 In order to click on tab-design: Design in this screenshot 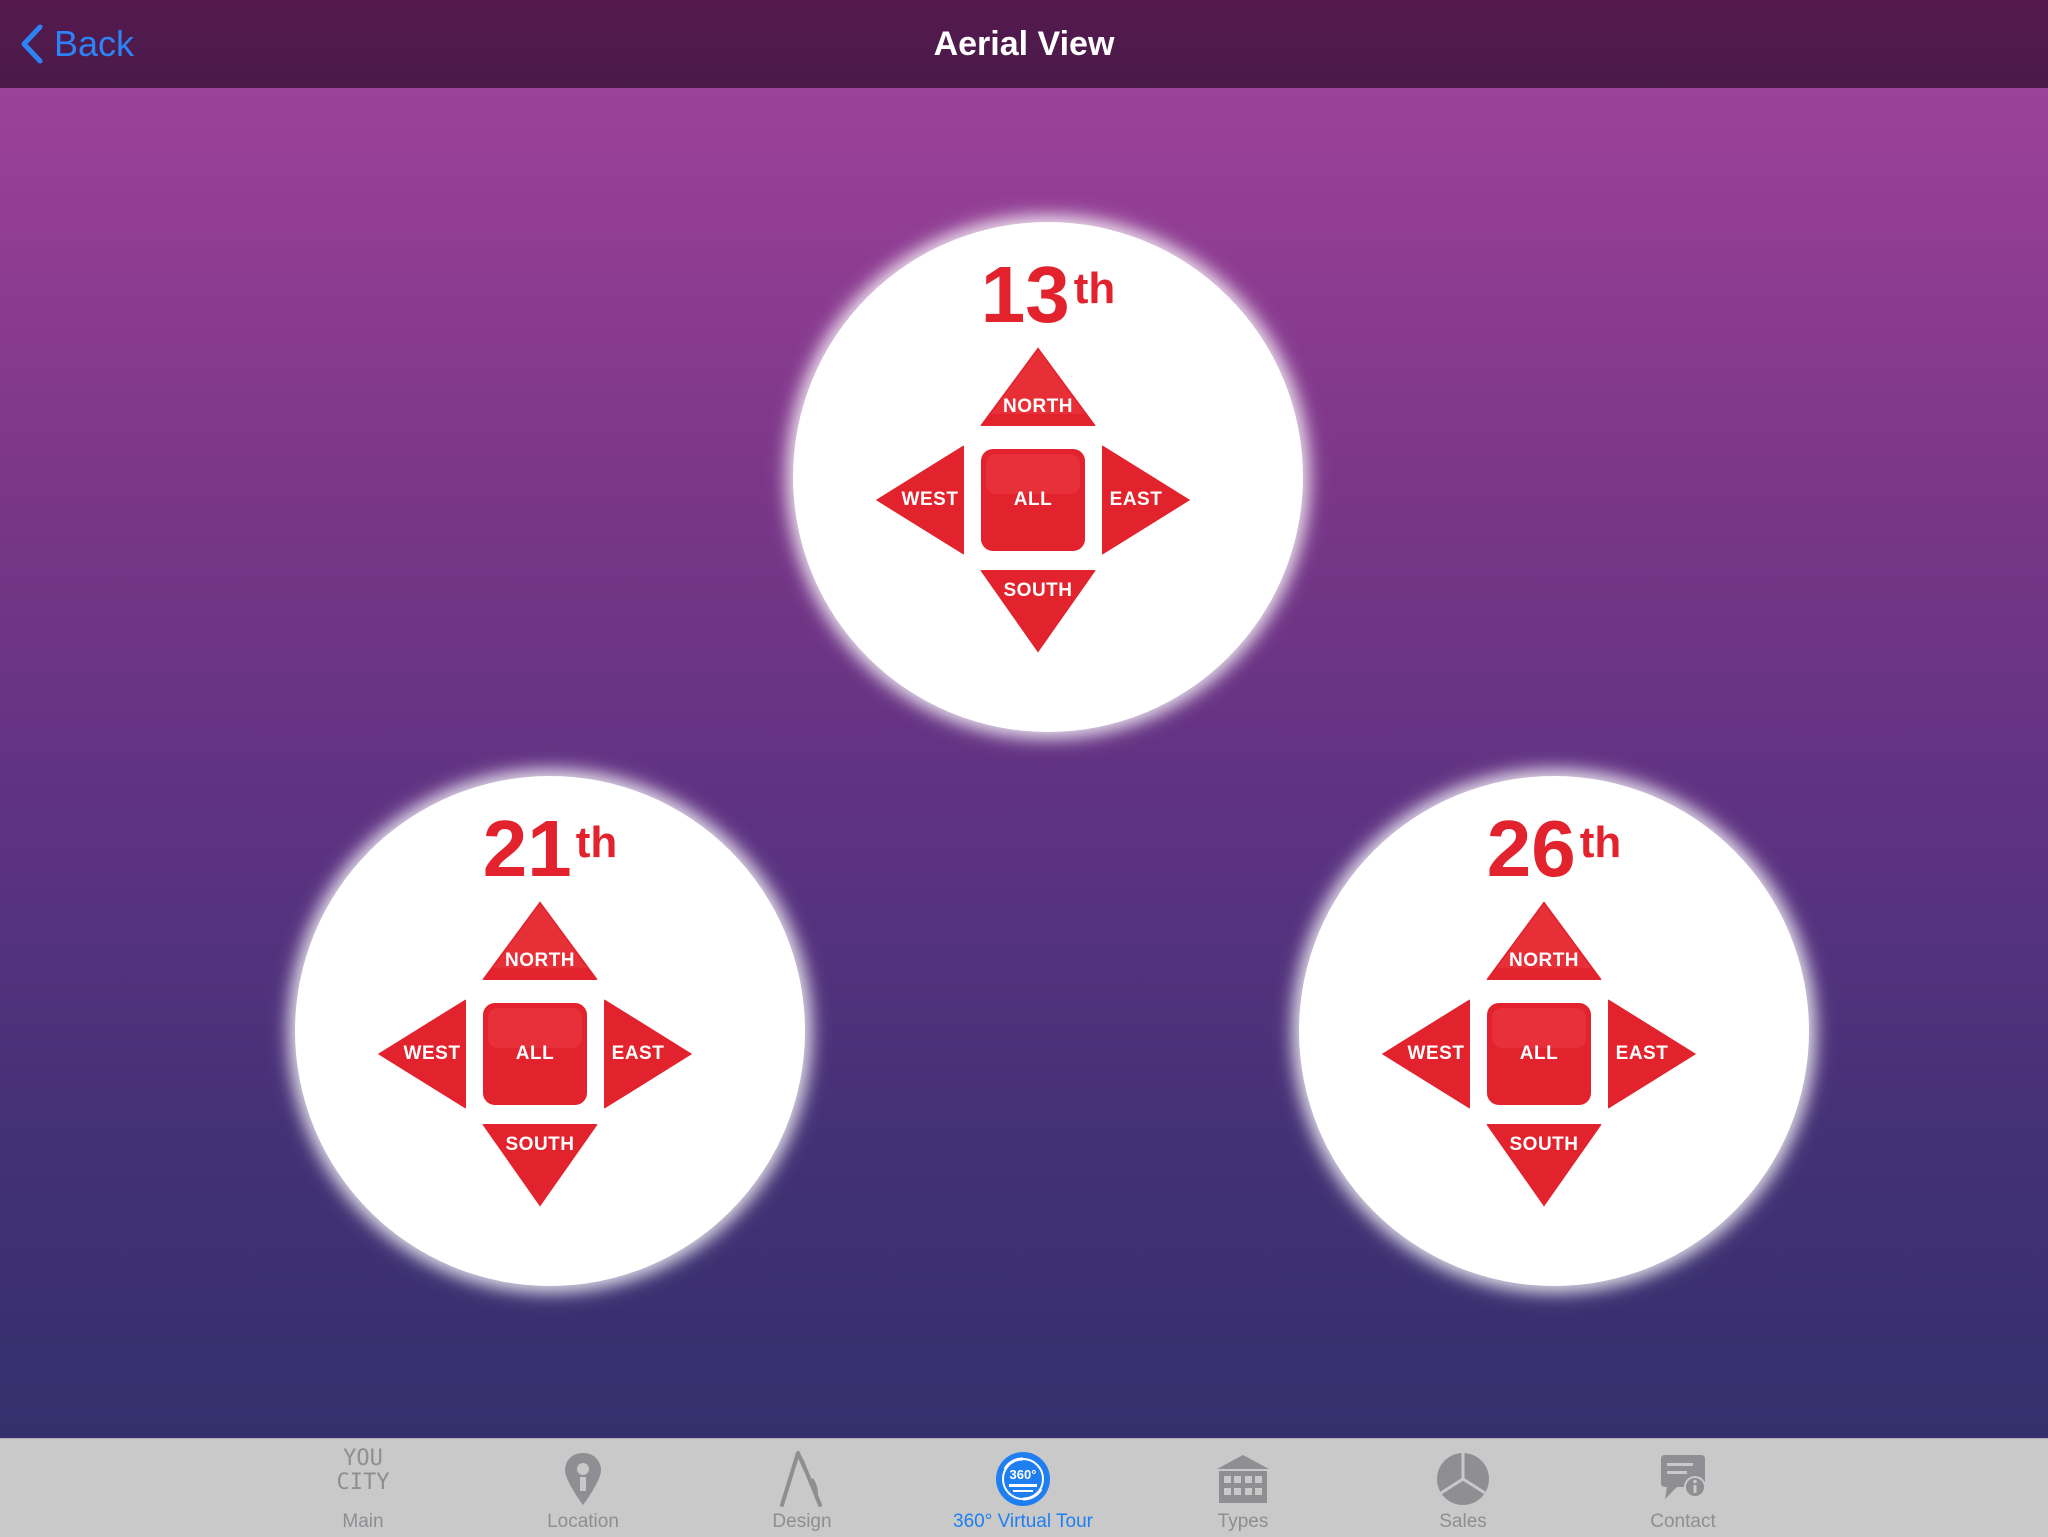, I will do `click(802, 1488)`.